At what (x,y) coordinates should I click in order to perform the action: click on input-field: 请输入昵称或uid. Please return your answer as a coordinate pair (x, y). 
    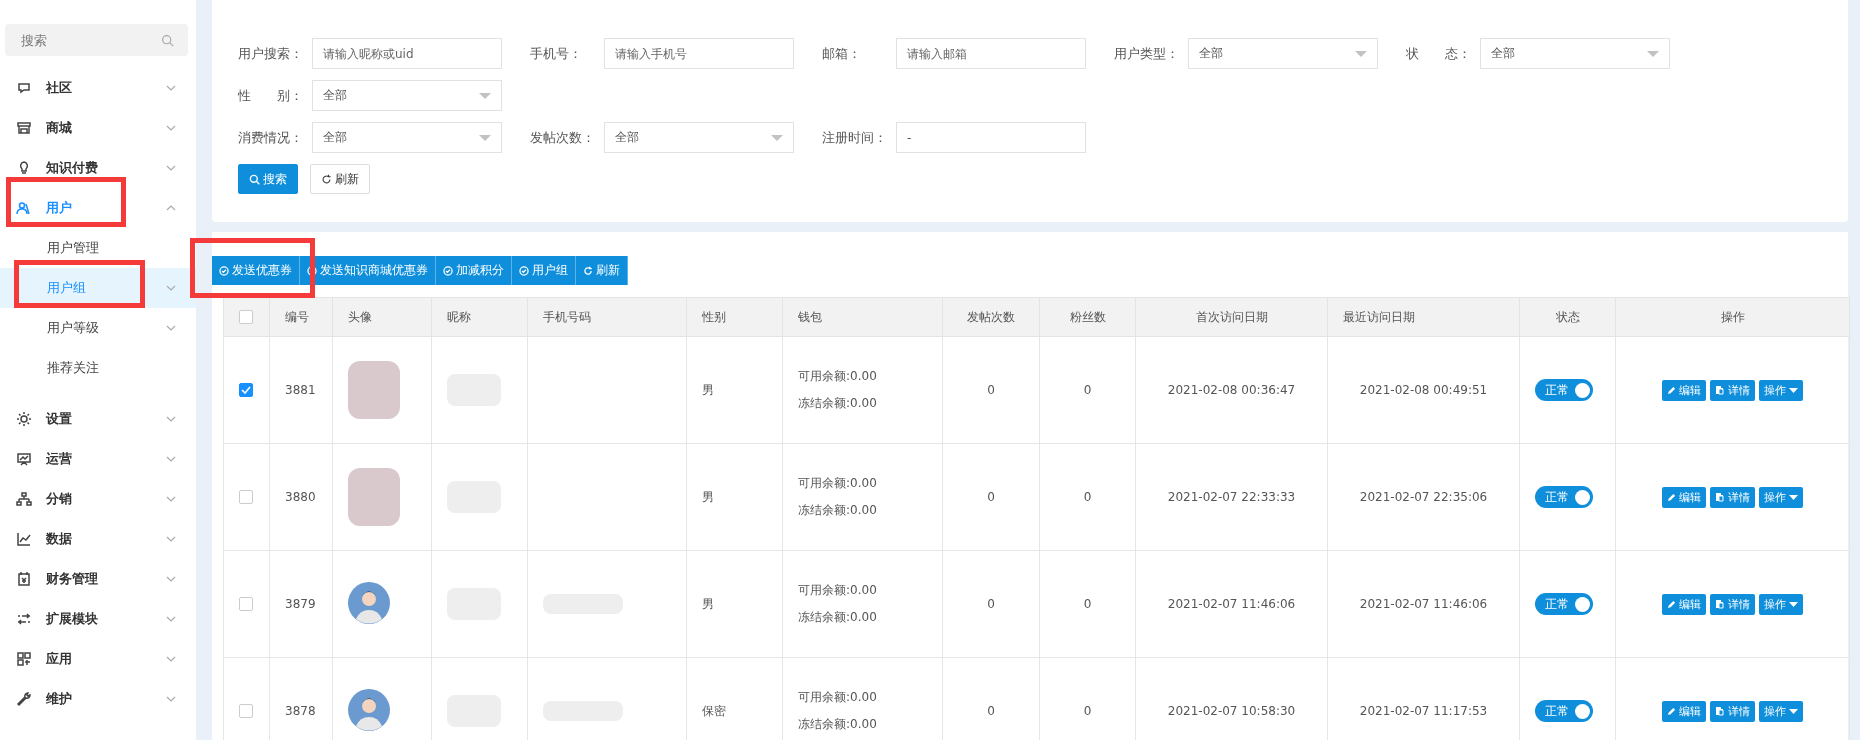
    Looking at the image, I should click on (407, 53).